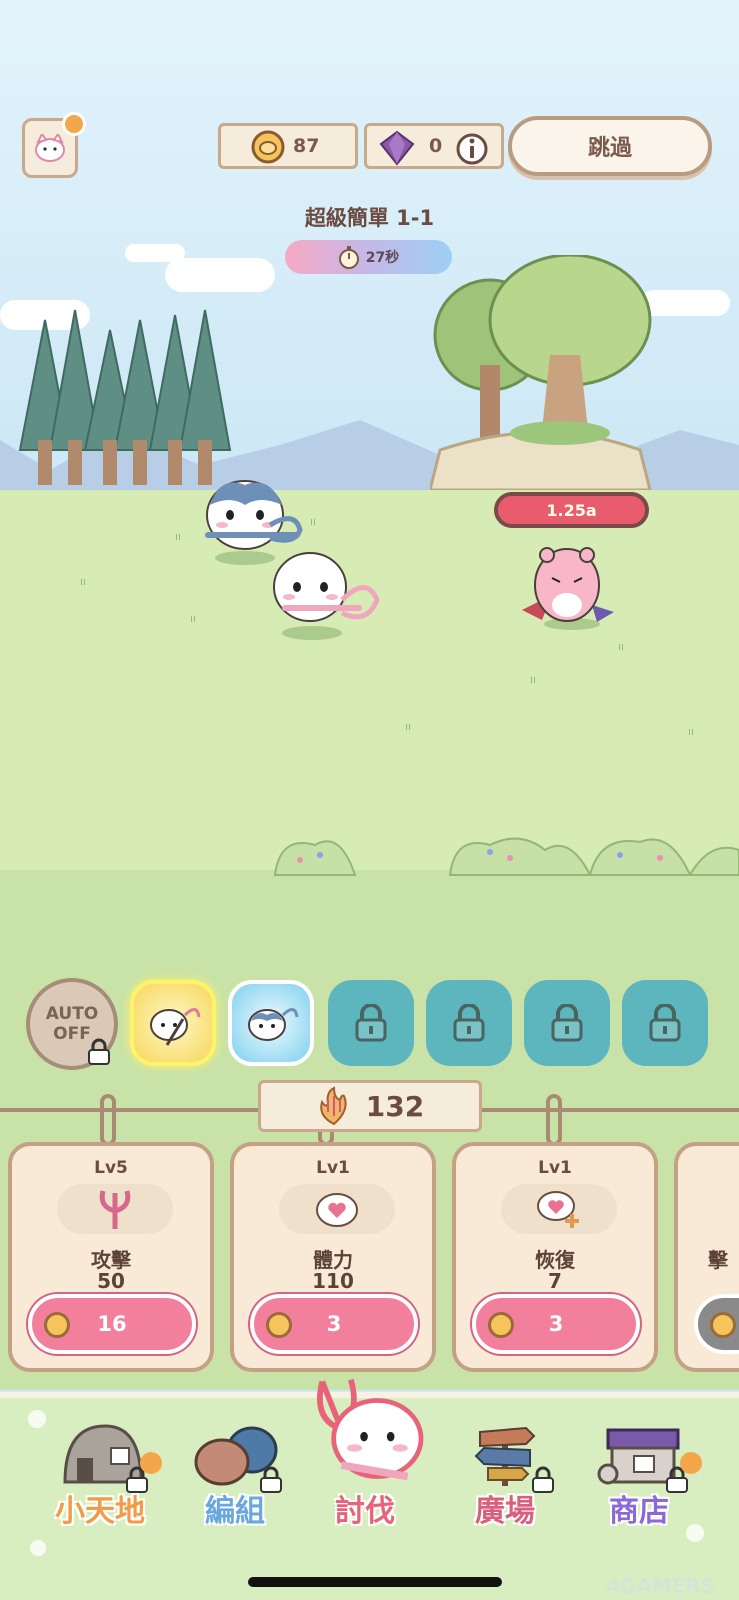 The image size is (739, 1600). I want to click on upgrade-cost: 16, so click(112, 1324).